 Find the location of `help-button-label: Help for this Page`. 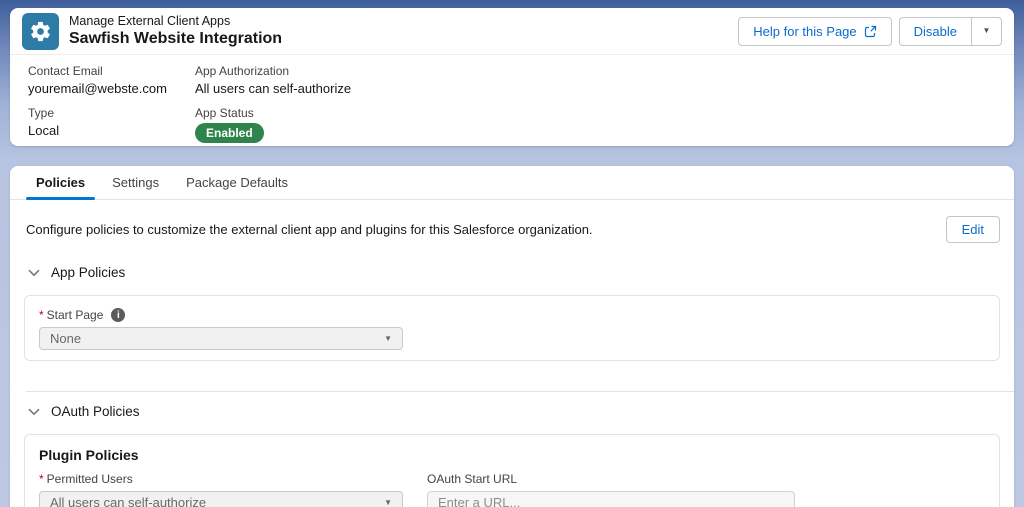

help-button-label: Help for this Page is located at coordinates (805, 31).